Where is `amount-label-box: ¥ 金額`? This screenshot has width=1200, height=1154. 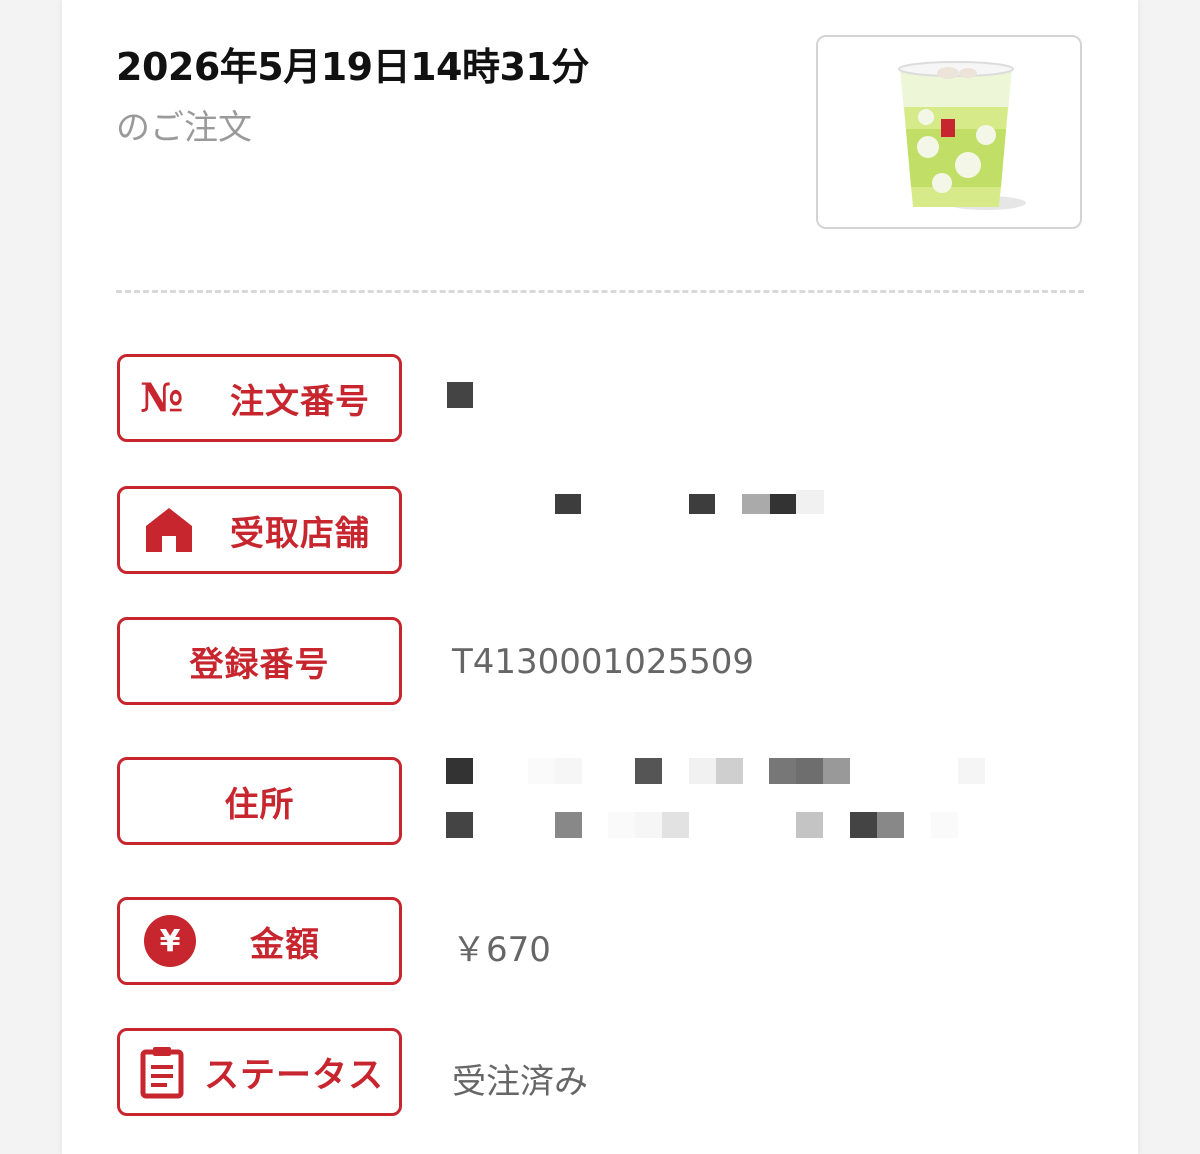 amount-label-box: ¥ 金額 is located at coordinates (259, 941).